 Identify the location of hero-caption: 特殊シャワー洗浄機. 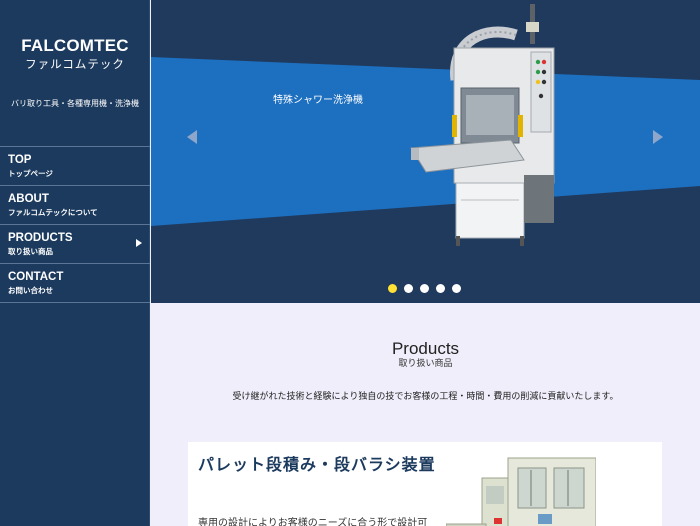
(318, 100).